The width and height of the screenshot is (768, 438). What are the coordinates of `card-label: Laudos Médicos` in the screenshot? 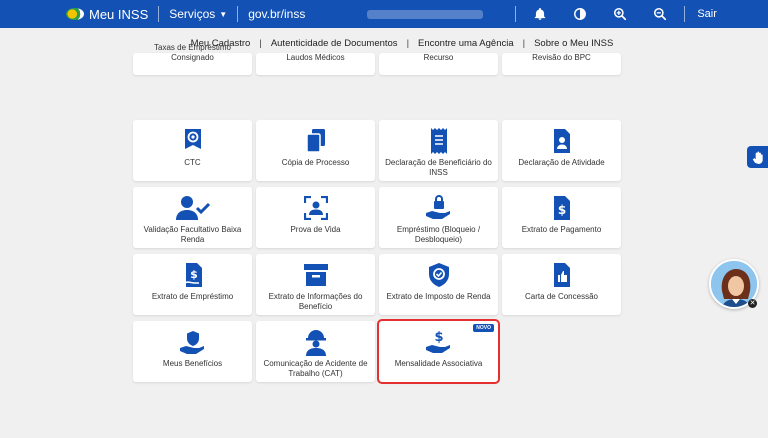 It's located at (315, 57).